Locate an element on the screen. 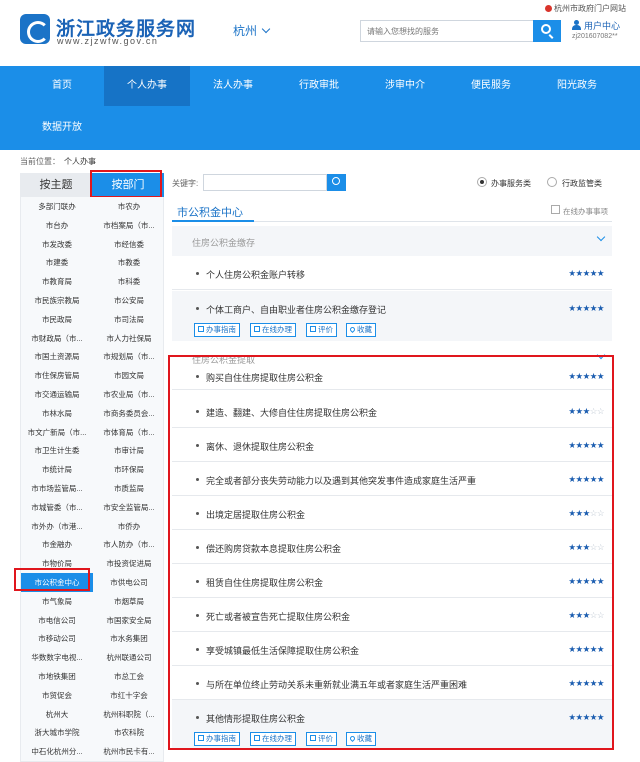 The image size is (640, 762). department-item: 市国土资源局 is located at coordinates (57, 356).